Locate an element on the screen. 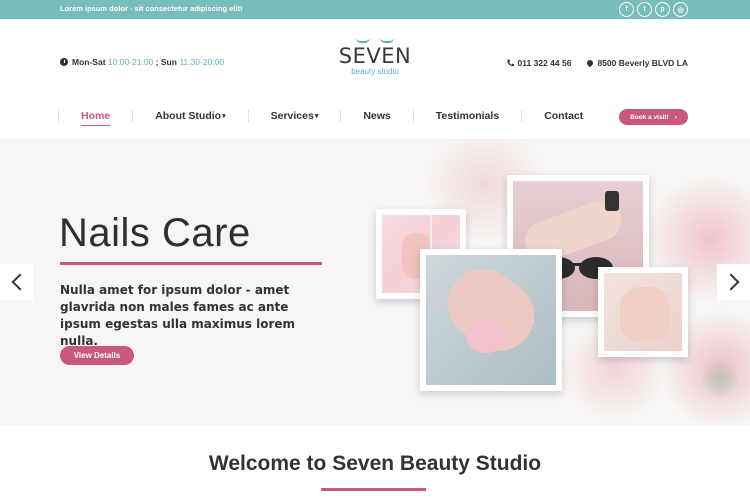 The width and height of the screenshot is (750, 500). social-links: f t p ◎ is located at coordinates (653, 9).